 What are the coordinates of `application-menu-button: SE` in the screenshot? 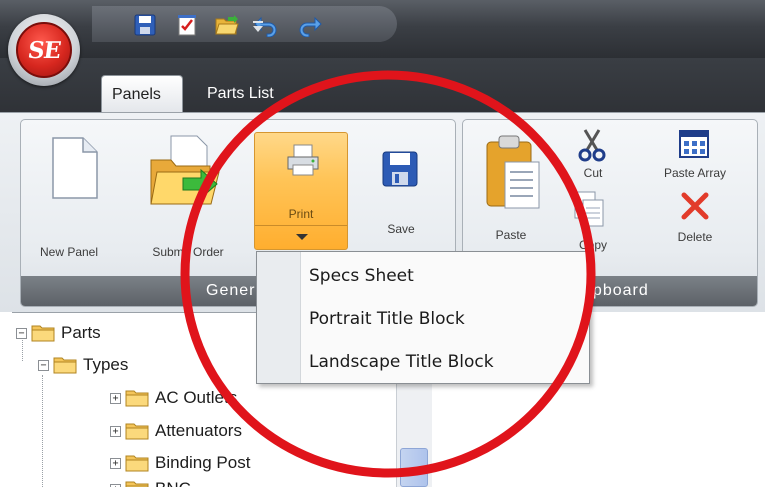 It's located at (44, 50).